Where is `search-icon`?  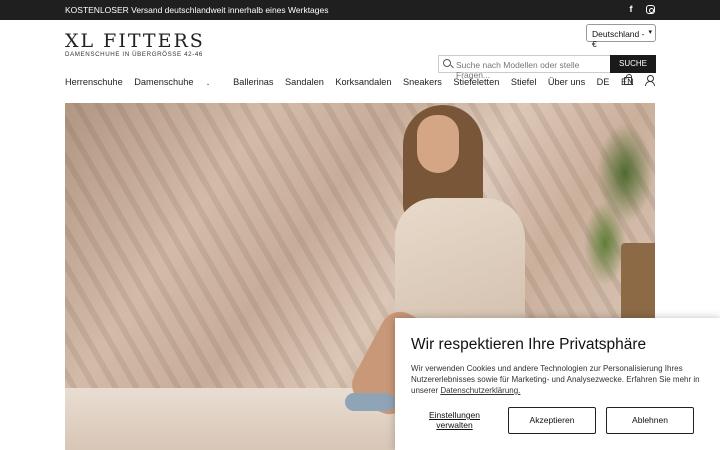
search-icon is located at coordinates (447, 63).